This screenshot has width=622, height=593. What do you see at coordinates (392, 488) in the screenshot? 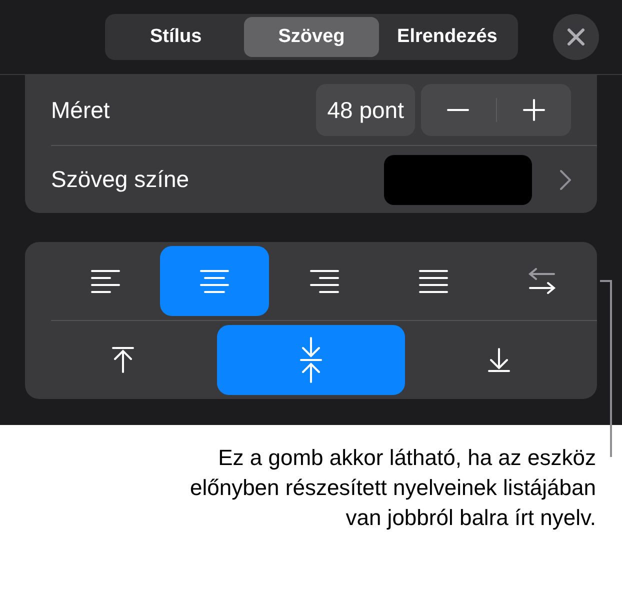
I see `callout-text: Ez a gomb akkor látható, ha az eszköz előnyben részesített nyelveinek listájában van jobbról balra írt nyelv.` at bounding box center [392, 488].